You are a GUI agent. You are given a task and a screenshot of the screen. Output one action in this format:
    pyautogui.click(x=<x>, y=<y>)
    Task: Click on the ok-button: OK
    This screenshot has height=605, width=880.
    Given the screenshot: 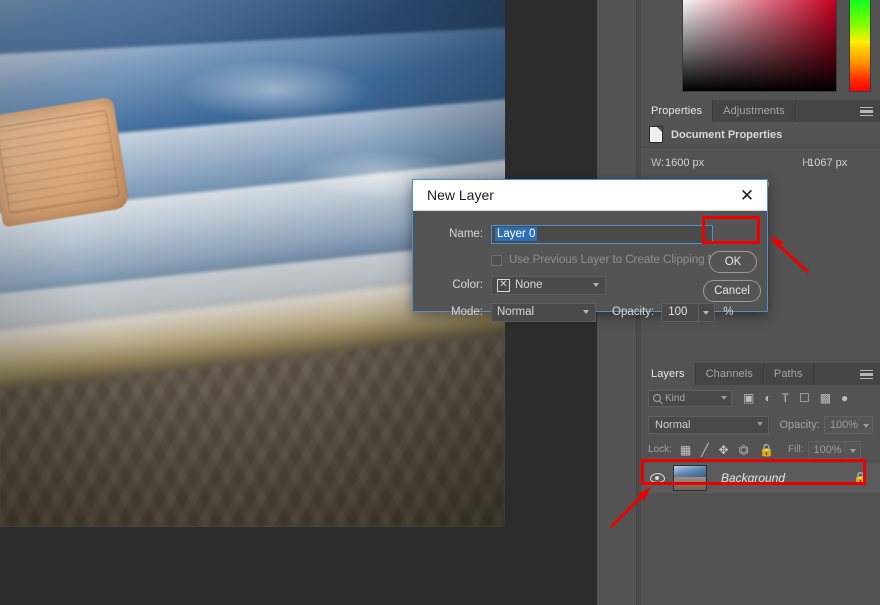 What is the action you would take?
    pyautogui.click(x=733, y=262)
    